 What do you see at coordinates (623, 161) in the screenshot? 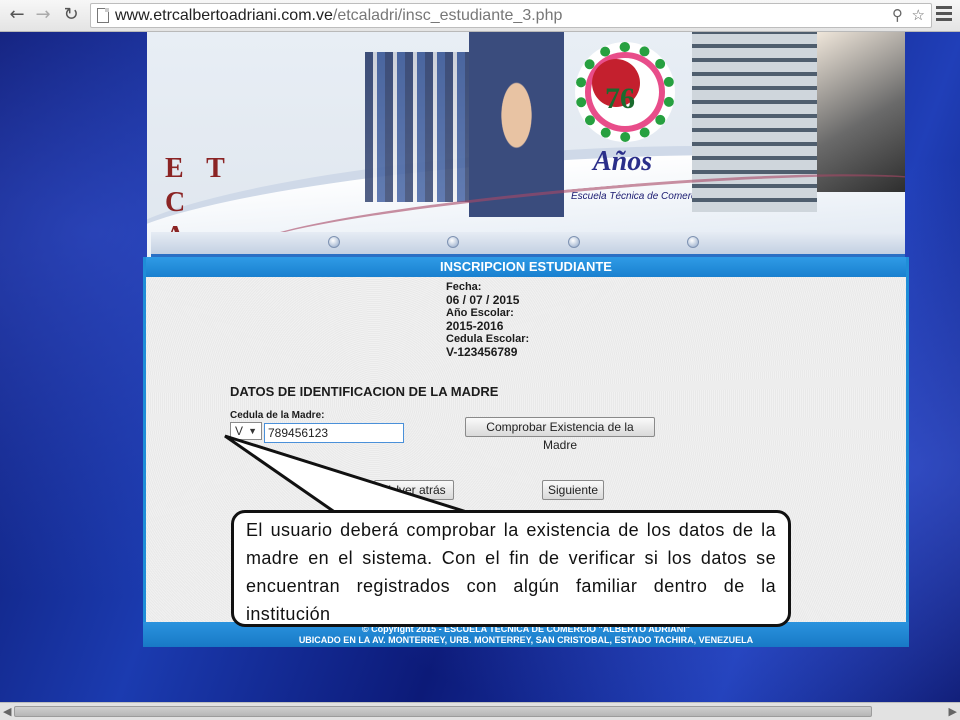
I see `logo-word: Años` at bounding box center [623, 161].